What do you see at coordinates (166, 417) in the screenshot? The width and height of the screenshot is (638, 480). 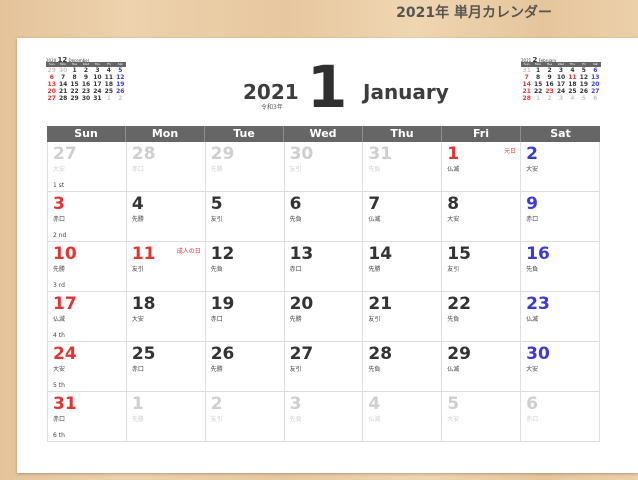 I see `day-cell: 1 先勝` at bounding box center [166, 417].